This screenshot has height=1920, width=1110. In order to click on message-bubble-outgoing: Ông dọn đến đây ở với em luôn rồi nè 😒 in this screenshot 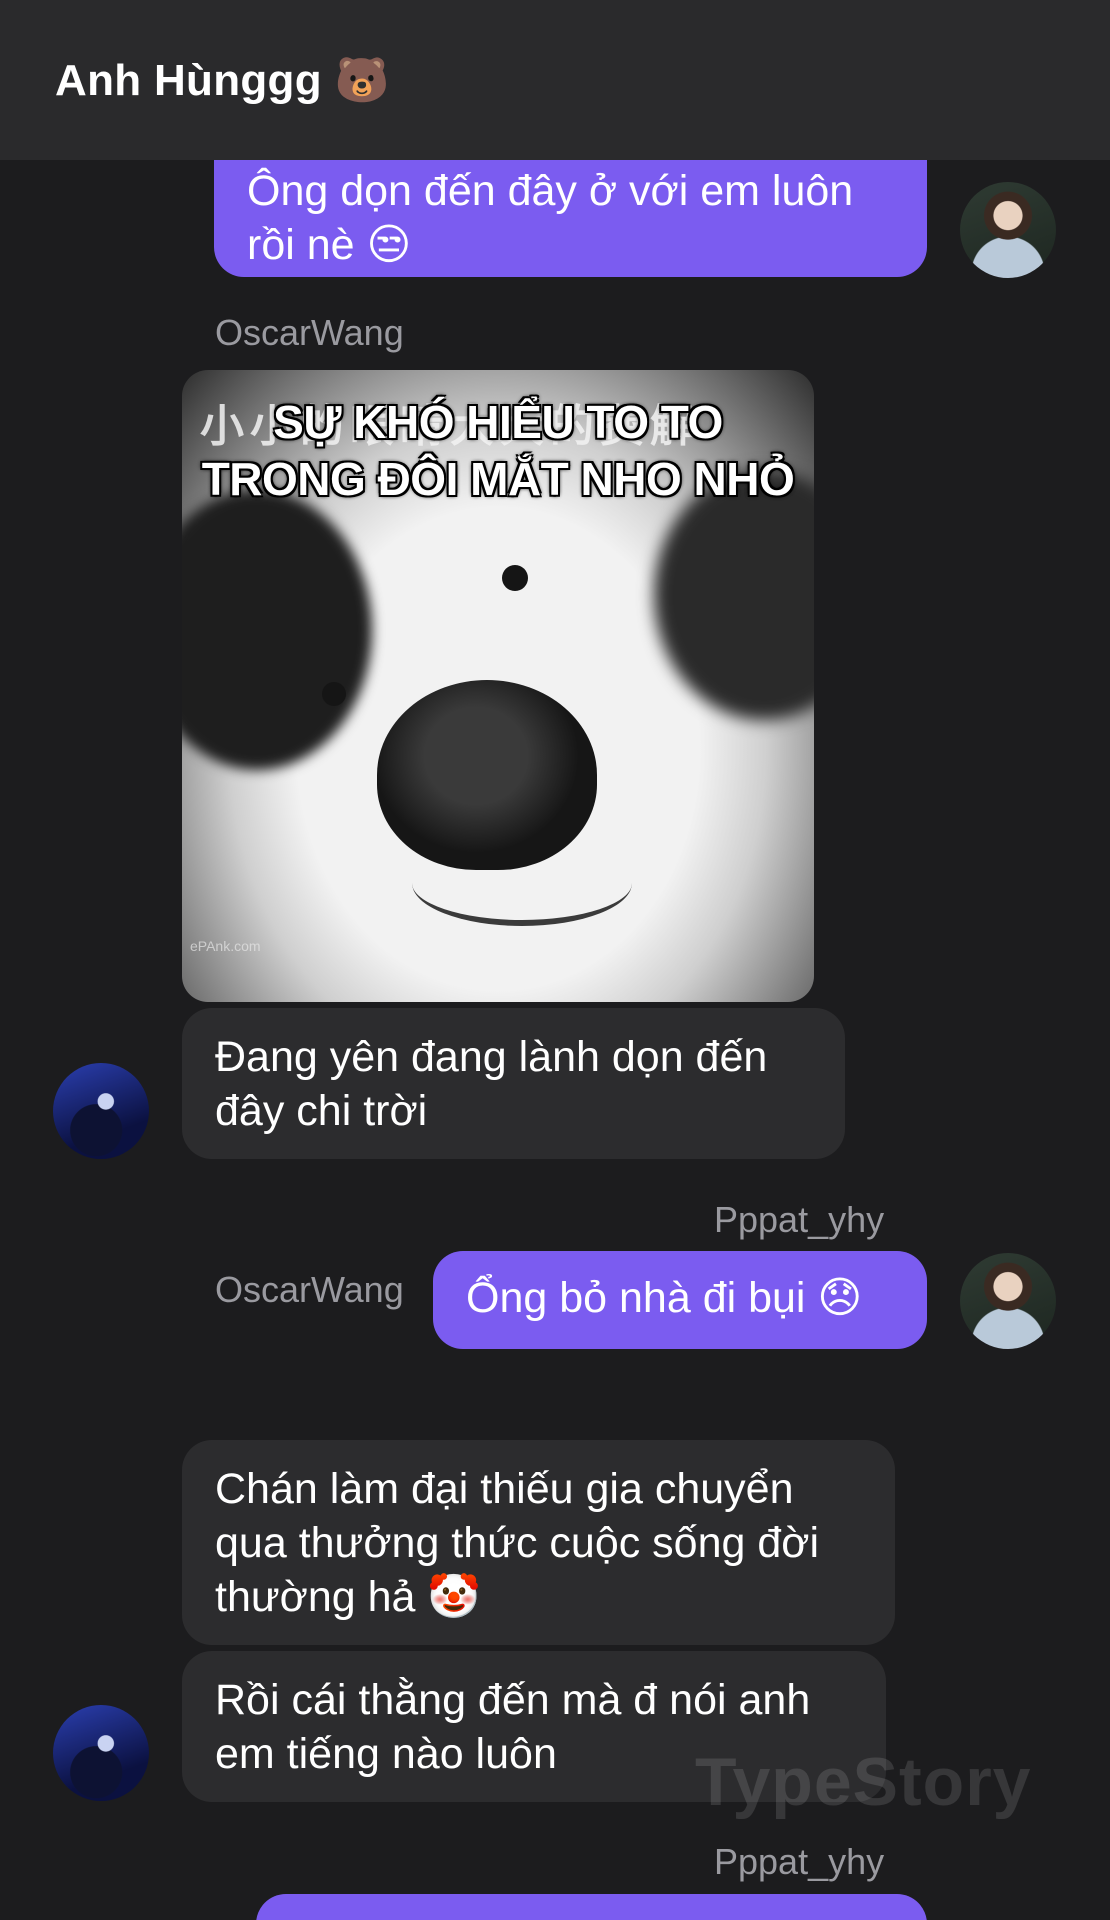, I will do `click(570, 218)`.